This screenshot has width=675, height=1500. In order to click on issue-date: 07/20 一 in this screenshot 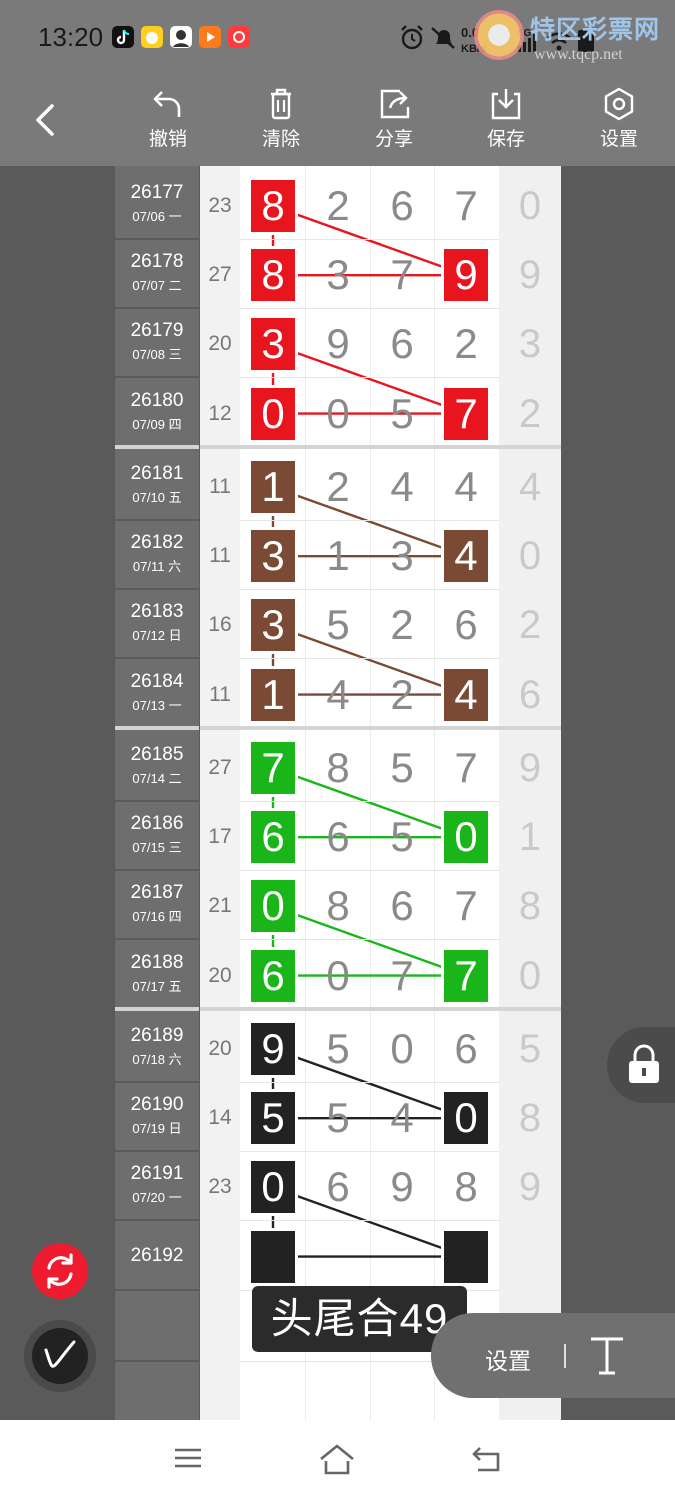, I will do `click(157, 1198)`.